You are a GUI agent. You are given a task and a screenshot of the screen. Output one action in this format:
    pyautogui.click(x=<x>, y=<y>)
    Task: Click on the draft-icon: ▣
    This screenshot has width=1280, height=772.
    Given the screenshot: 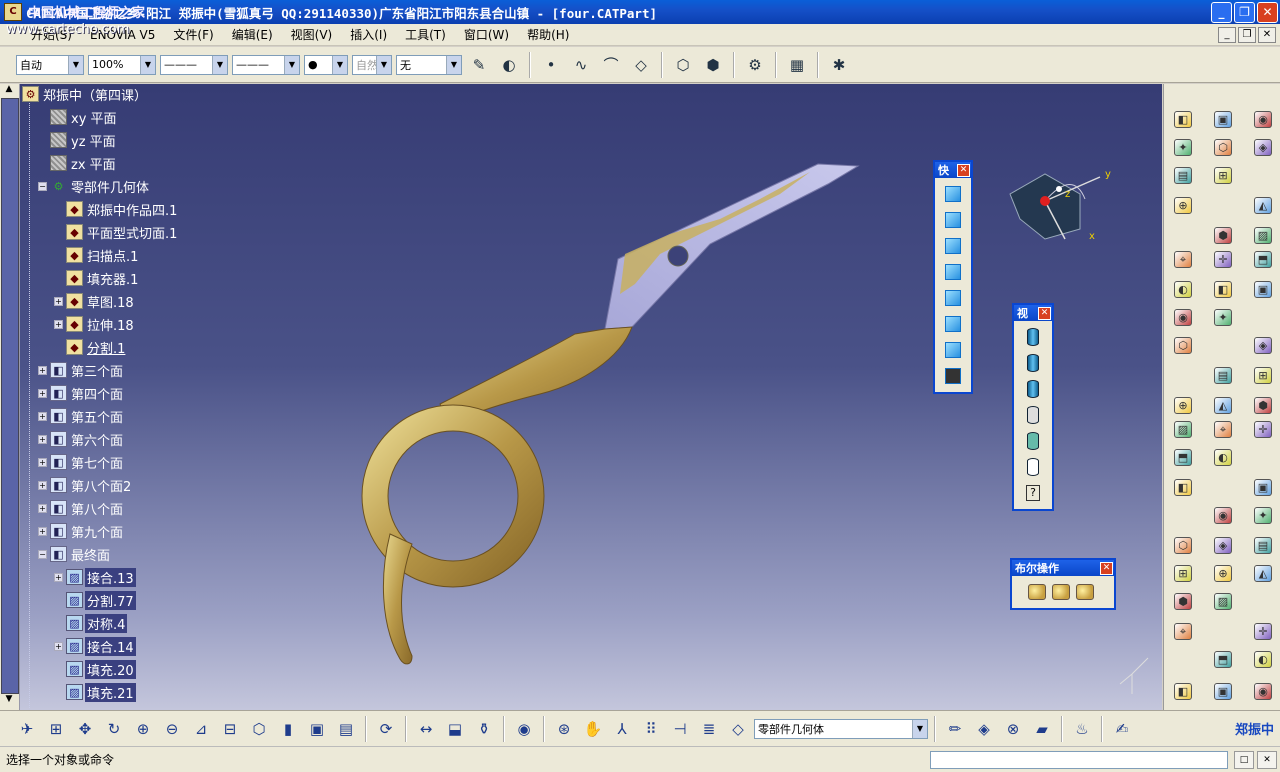 What is the action you would take?
    pyautogui.click(x=1263, y=289)
    